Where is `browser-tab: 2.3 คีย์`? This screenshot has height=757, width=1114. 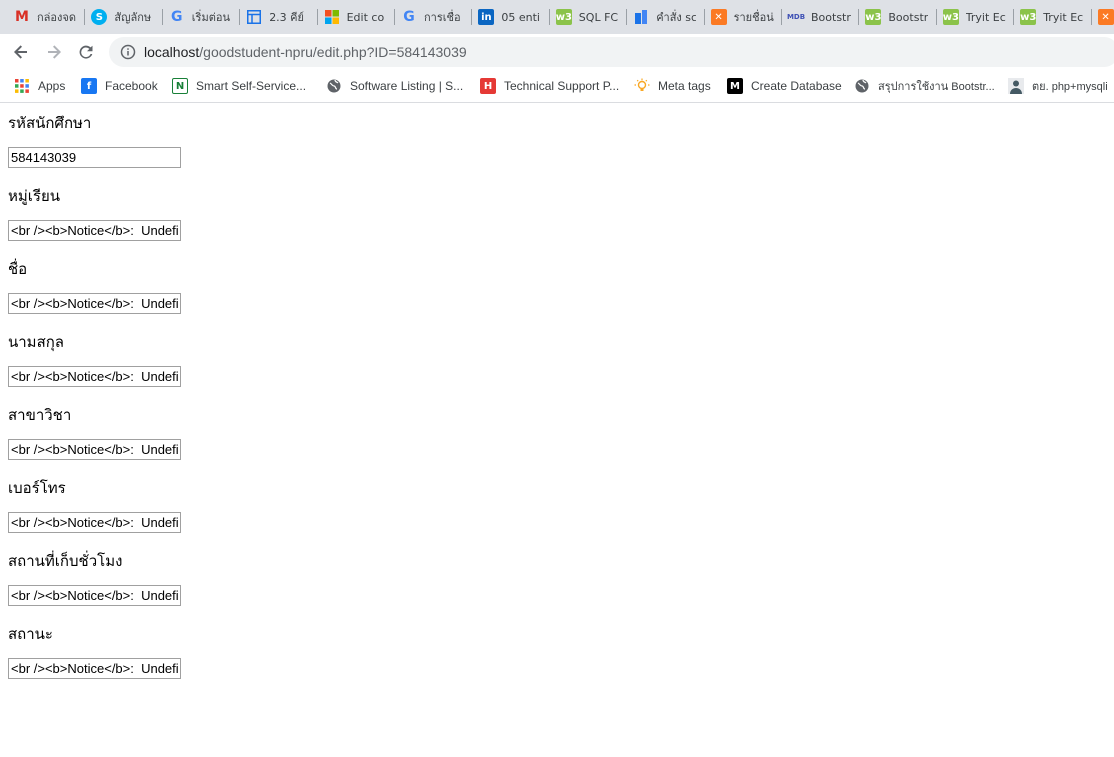
browser-tab: 2.3 คีย์ is located at coordinates (279, 17).